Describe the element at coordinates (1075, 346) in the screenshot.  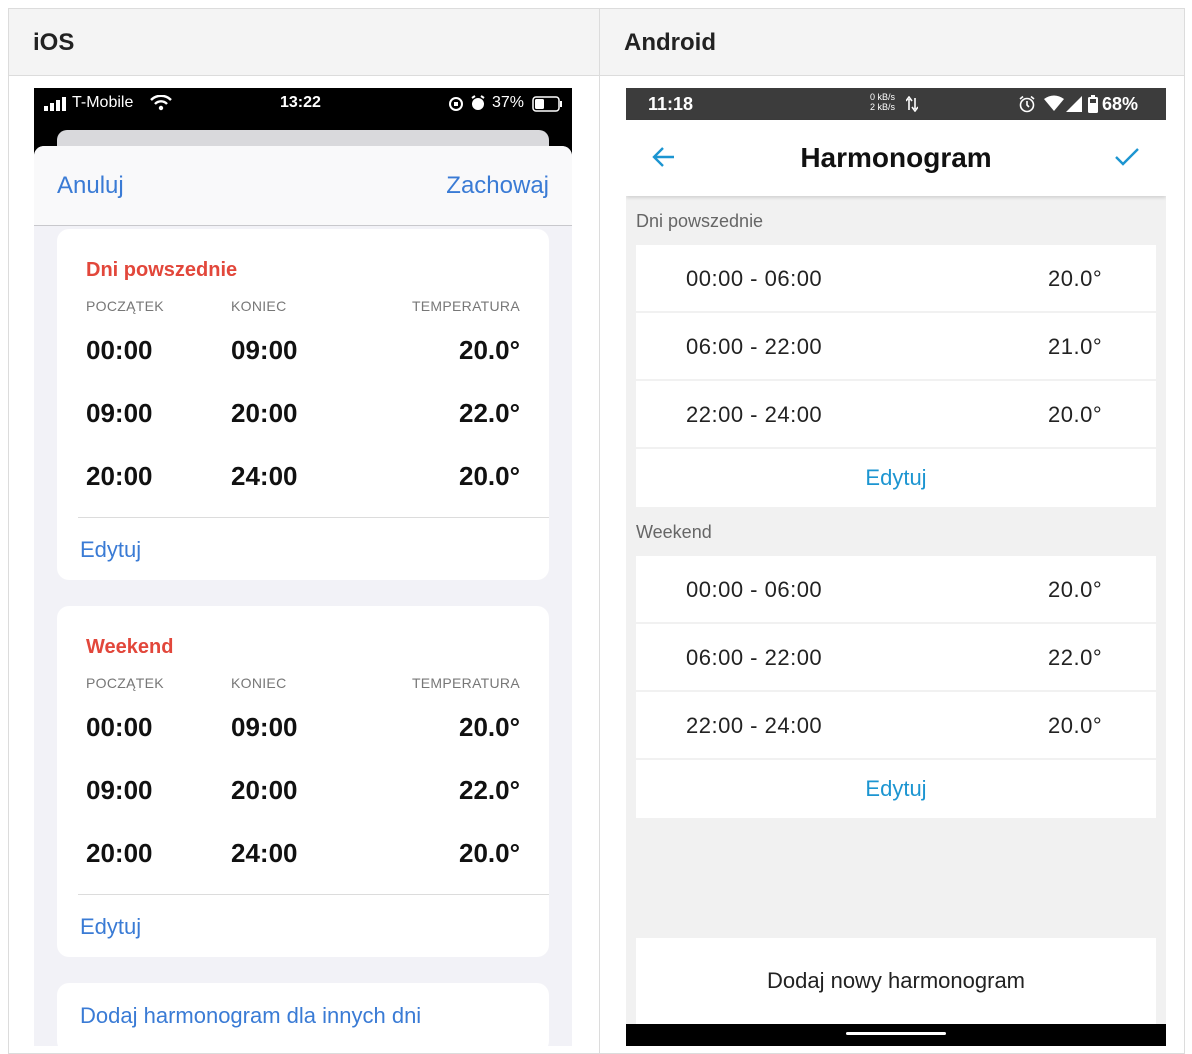
I see `temperature: 21.0°` at that location.